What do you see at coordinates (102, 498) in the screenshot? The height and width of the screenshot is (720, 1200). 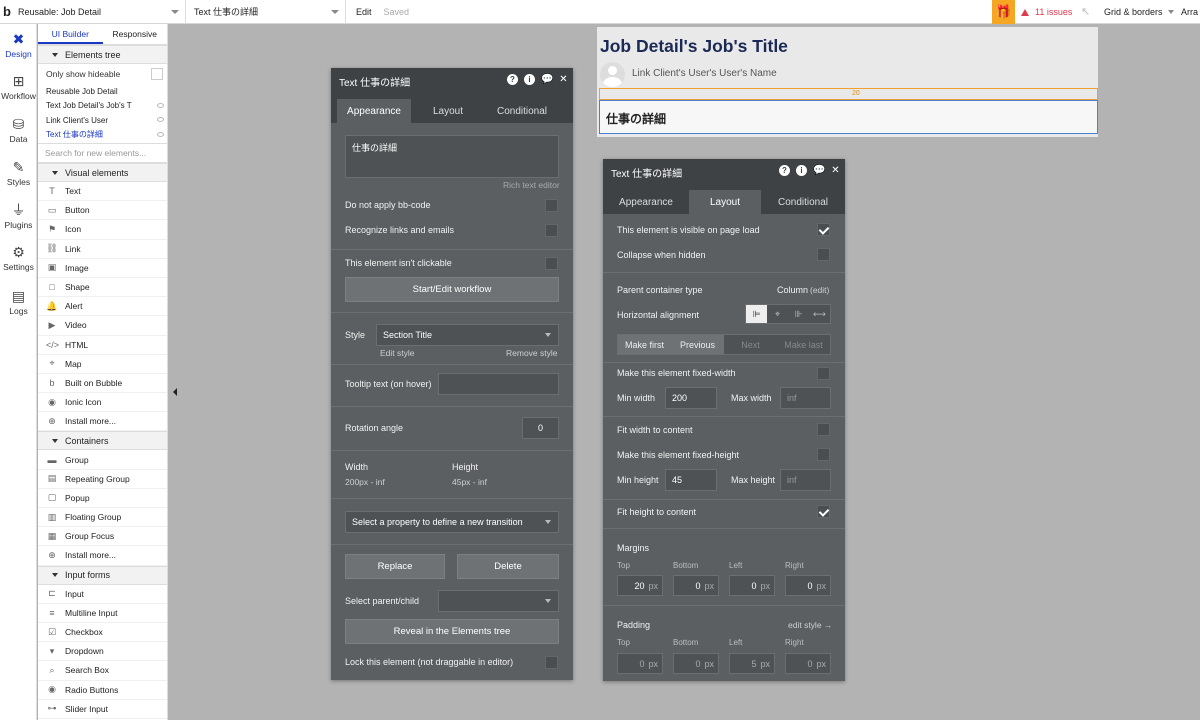 I see `container-item-popup: ▢ Popup` at bounding box center [102, 498].